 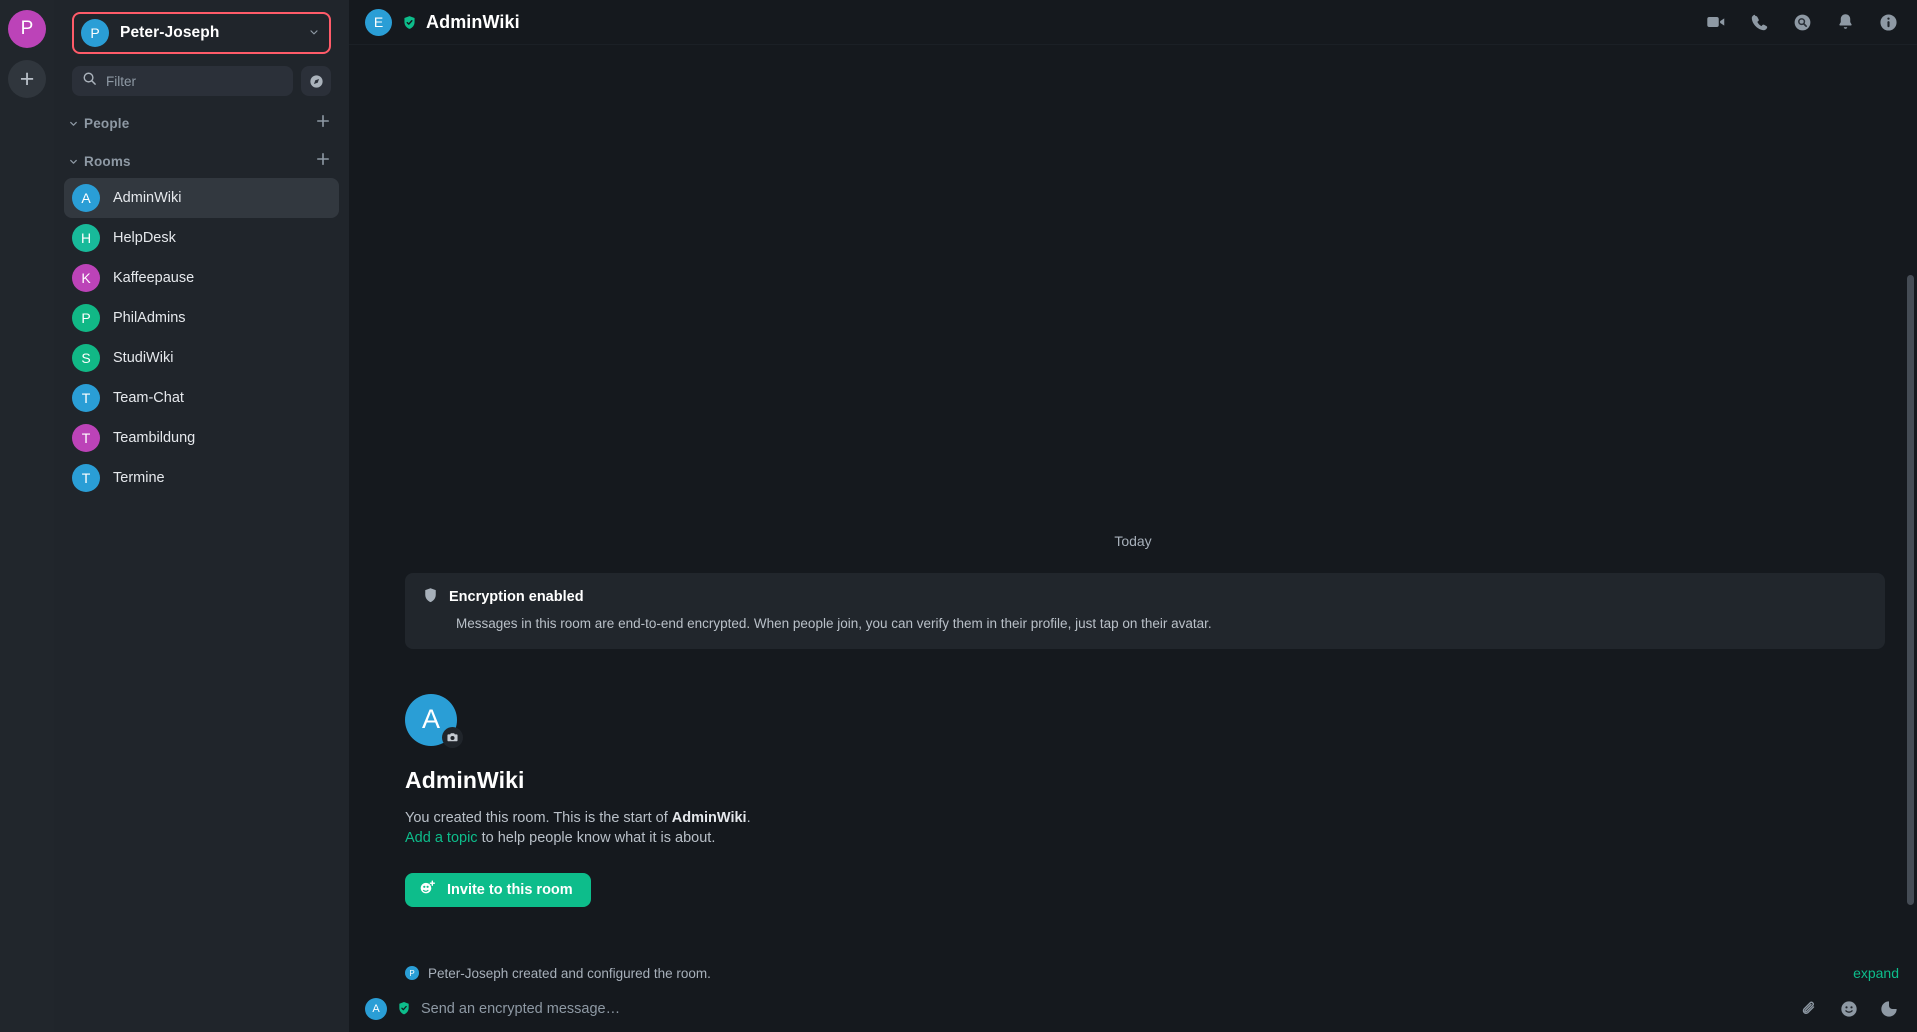 What do you see at coordinates (170, 32) in the screenshot?
I see `user-display-name: Peter-Joseph` at bounding box center [170, 32].